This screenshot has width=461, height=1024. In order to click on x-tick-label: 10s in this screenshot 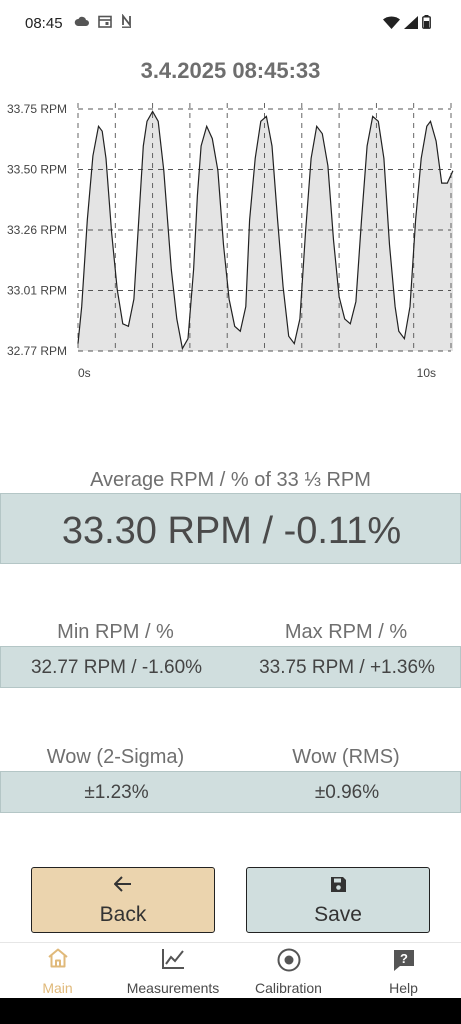, I will do `click(426, 373)`.